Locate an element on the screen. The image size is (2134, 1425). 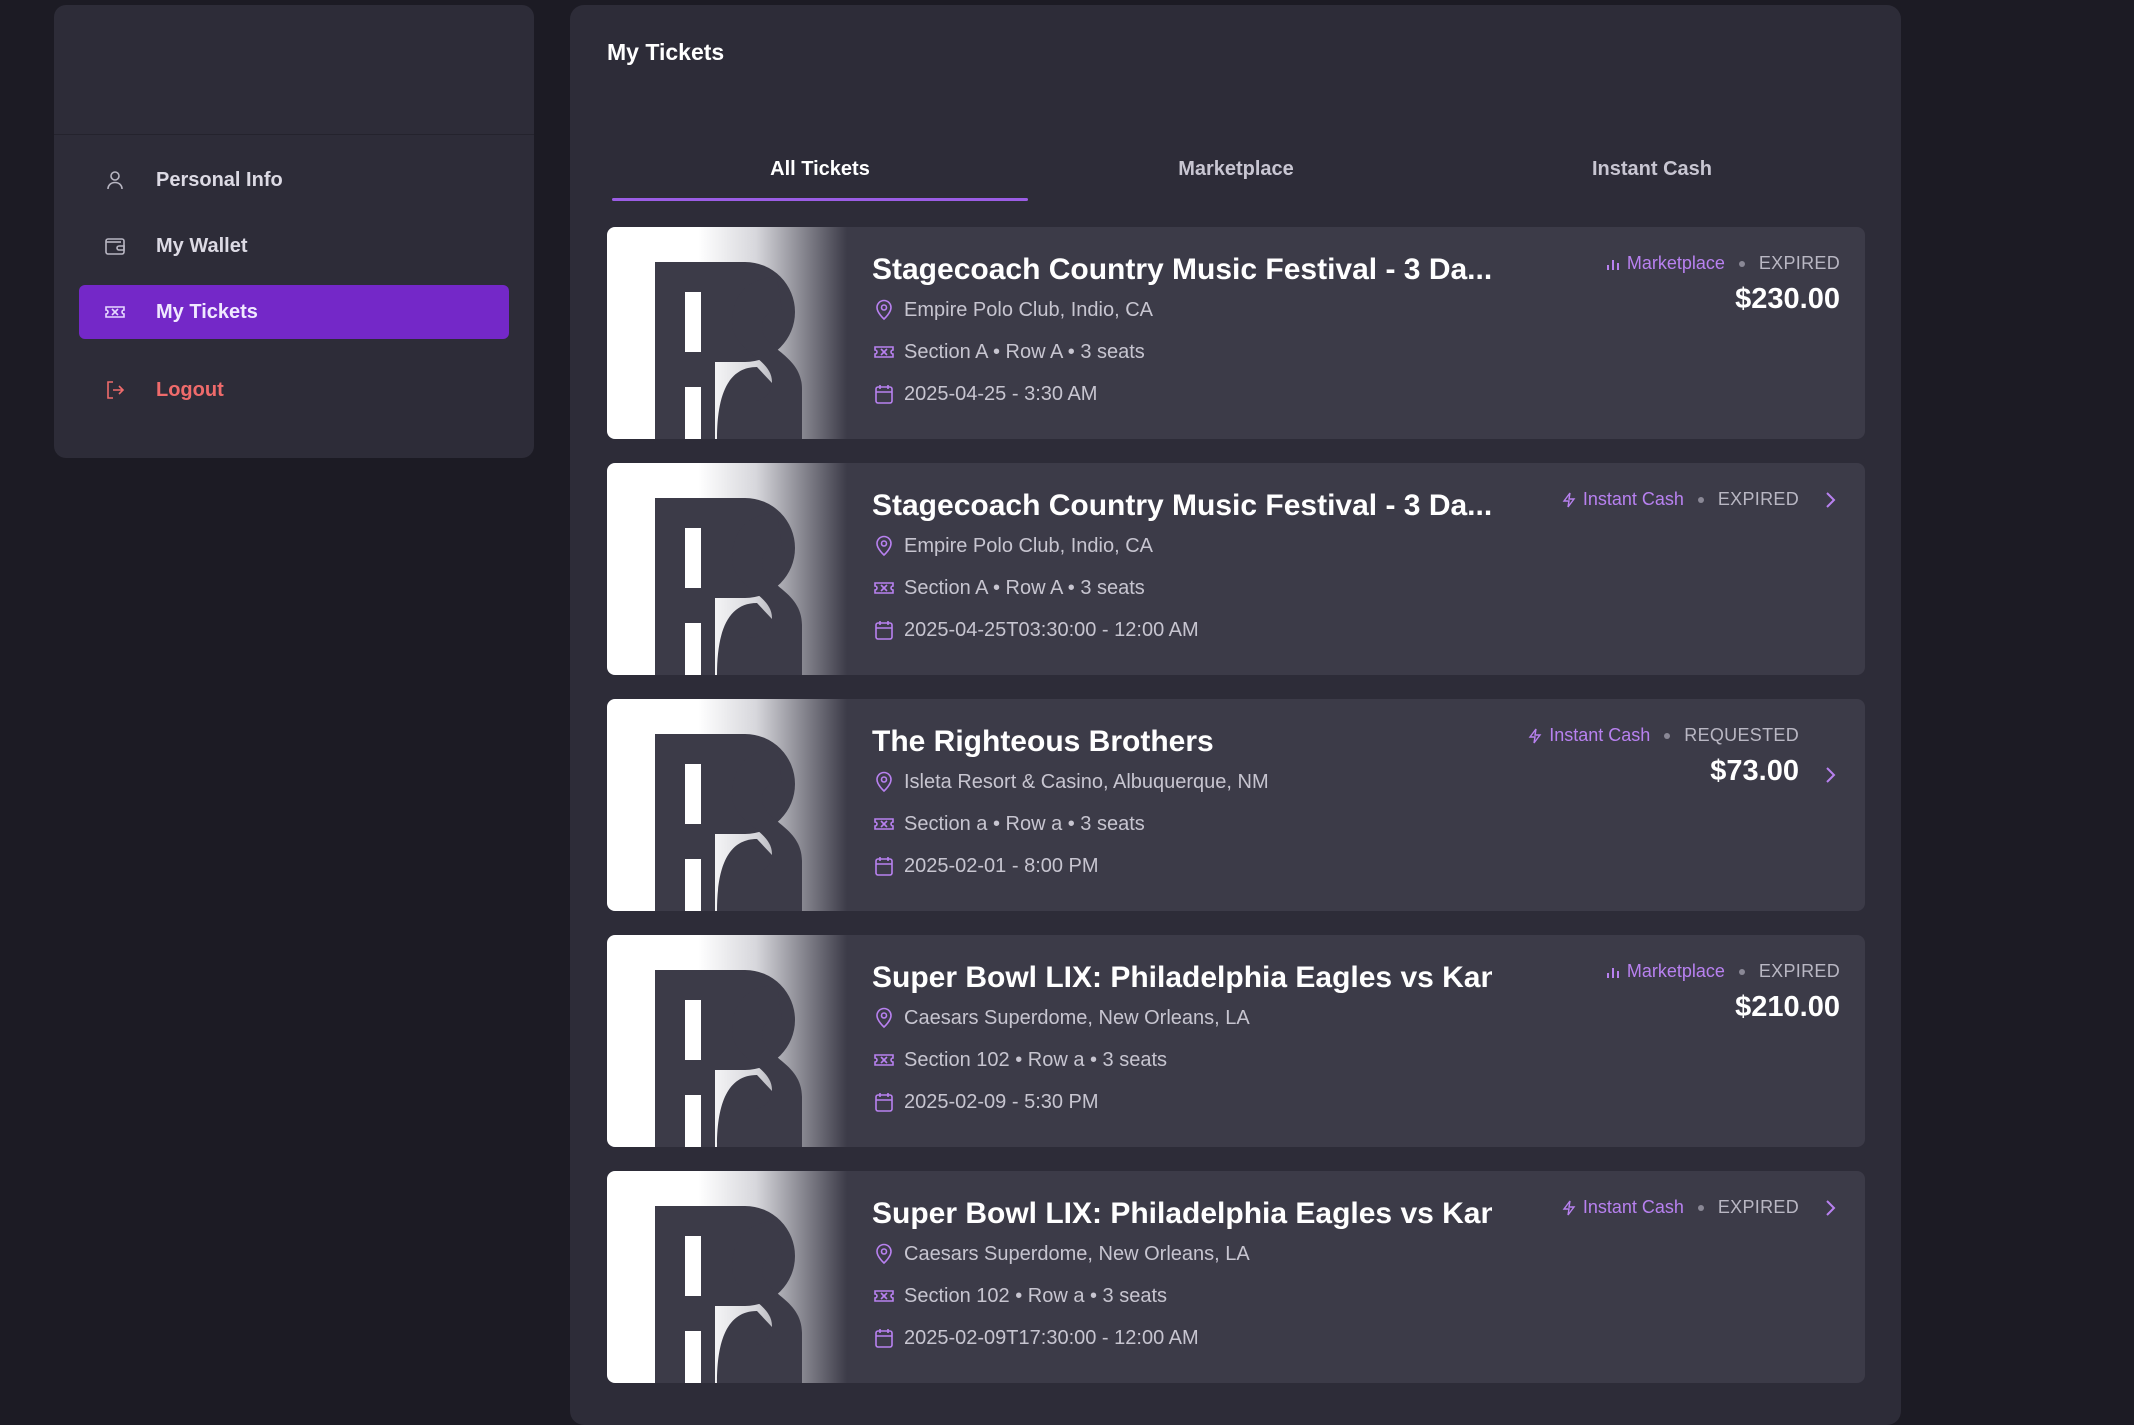
event-date: 2025-02-09T17:30:00 - 12:00 AM is located at coordinates (1035, 1338).